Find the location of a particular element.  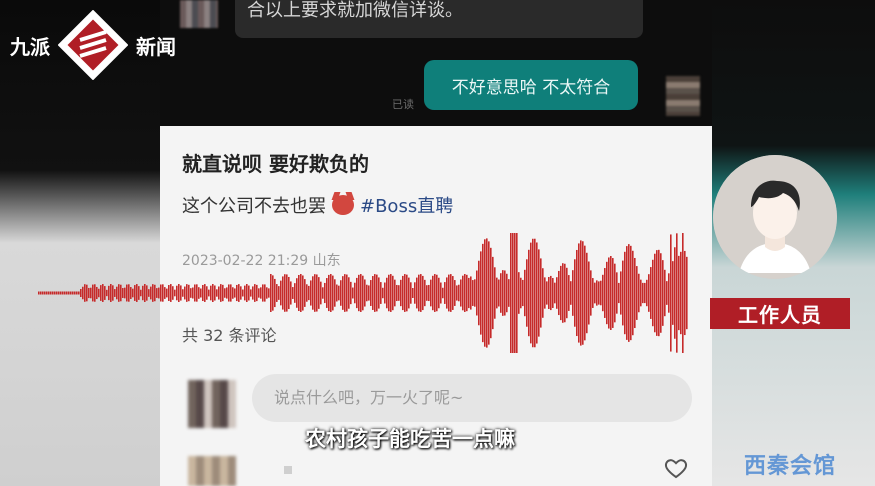

logo-text-left: 九派 is located at coordinates (30, 46).